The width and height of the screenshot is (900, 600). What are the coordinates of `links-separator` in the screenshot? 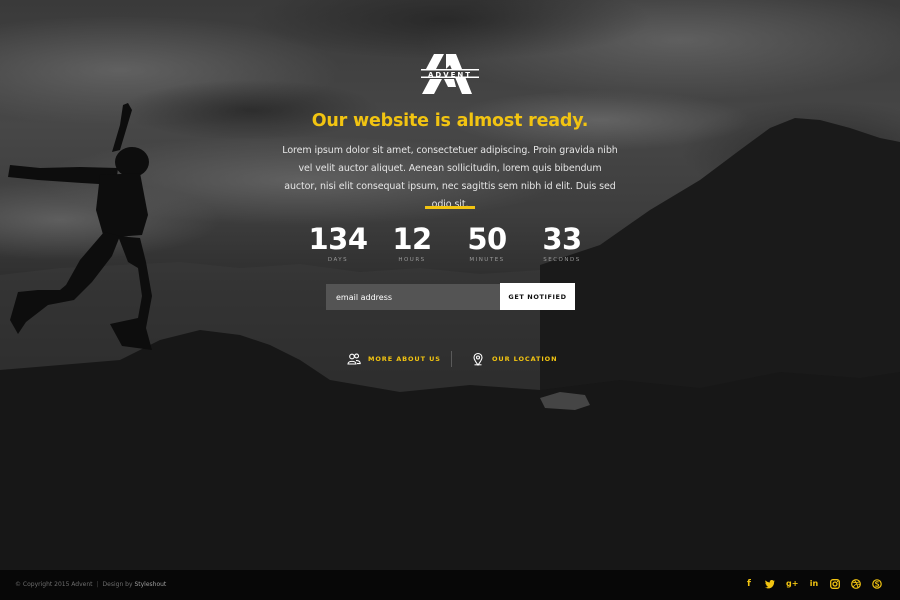 It's located at (451, 359).